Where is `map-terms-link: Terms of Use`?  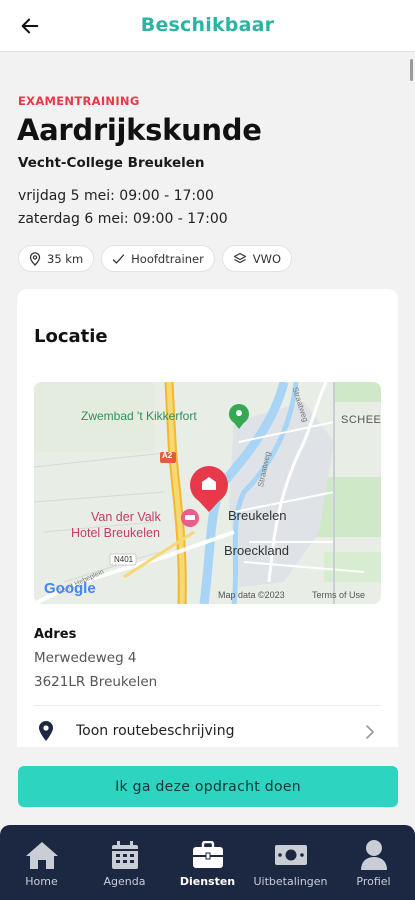
map-terms-link: Terms of Use is located at coordinates (338, 595).